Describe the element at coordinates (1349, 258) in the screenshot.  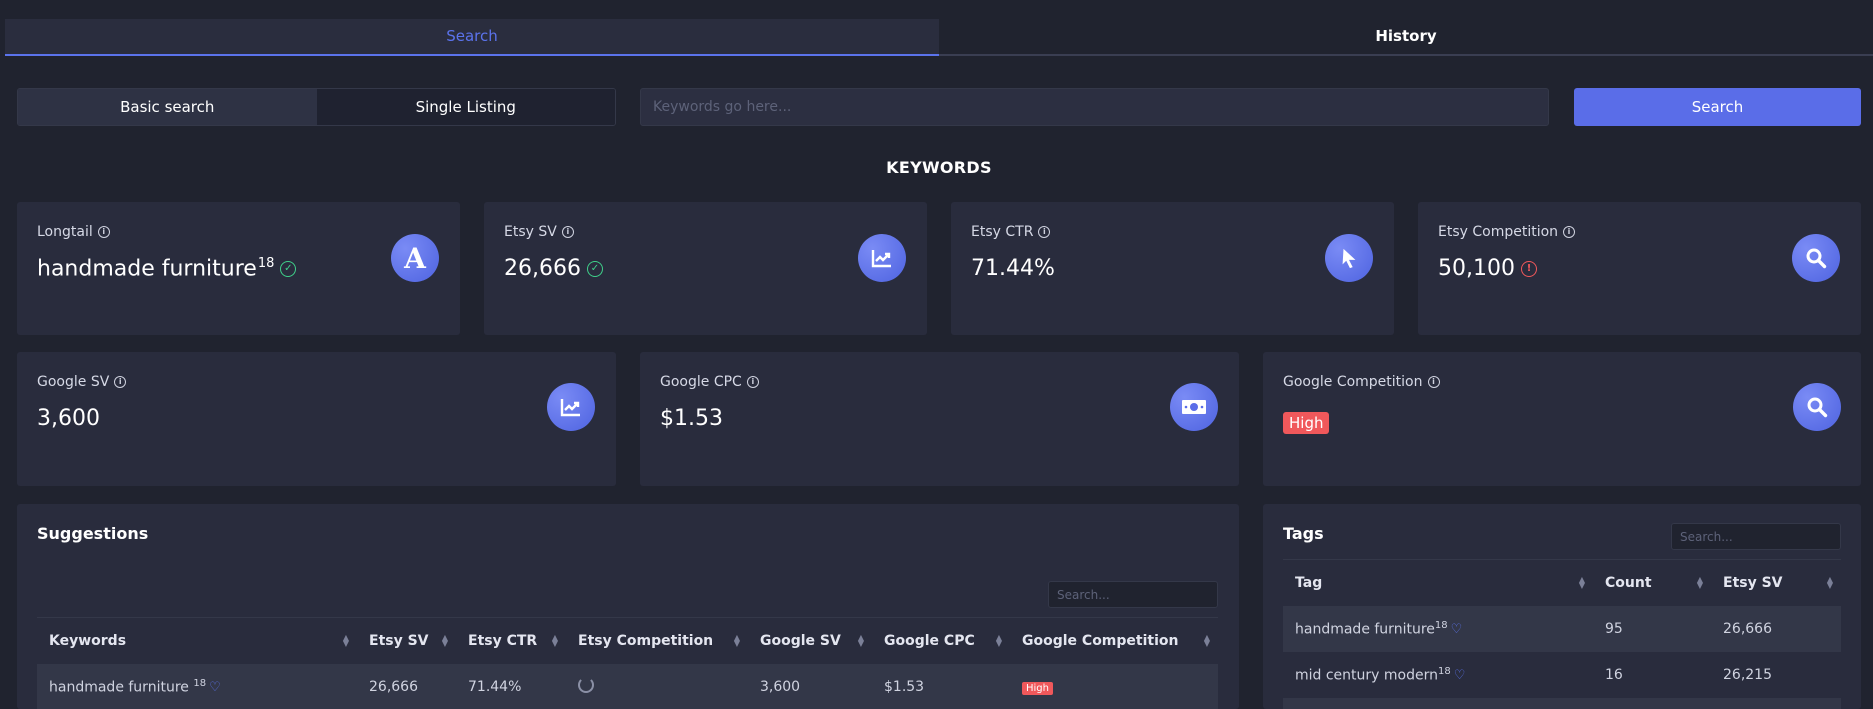
I see `cursor-icon` at that location.